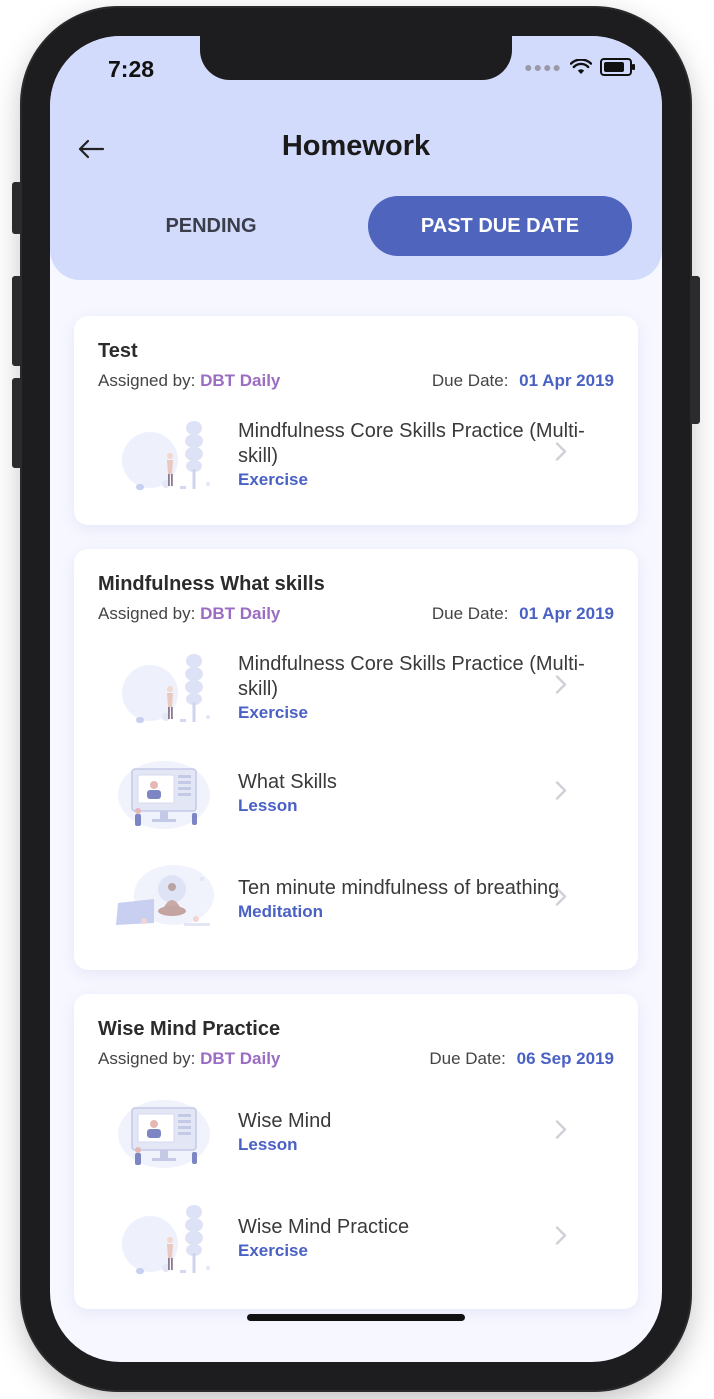  What do you see at coordinates (565, 1058) in the screenshot?
I see `due-date-value: 06 Sep 2019` at bounding box center [565, 1058].